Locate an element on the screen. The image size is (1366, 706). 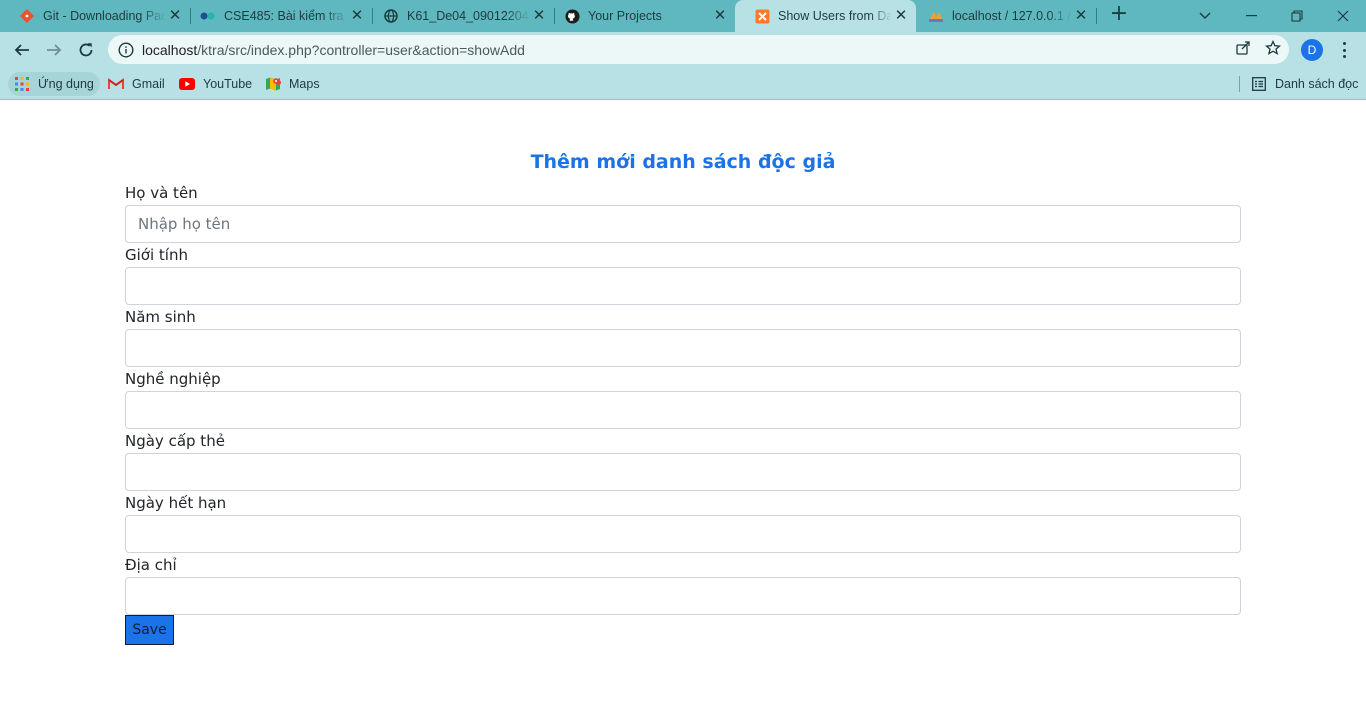
tab-github: Your Projects ✕ is located at coordinates (640, 16).